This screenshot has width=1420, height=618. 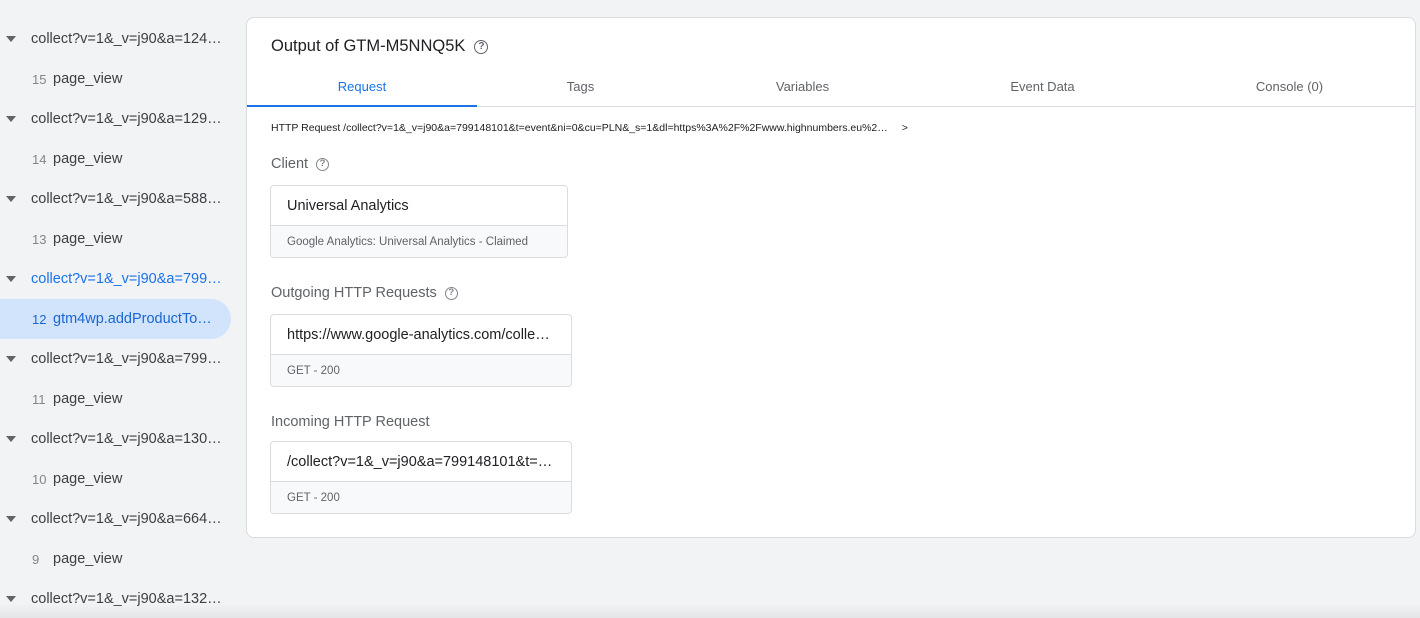 I want to click on sidebar-item: 10 page_view, so click(x=115, y=479).